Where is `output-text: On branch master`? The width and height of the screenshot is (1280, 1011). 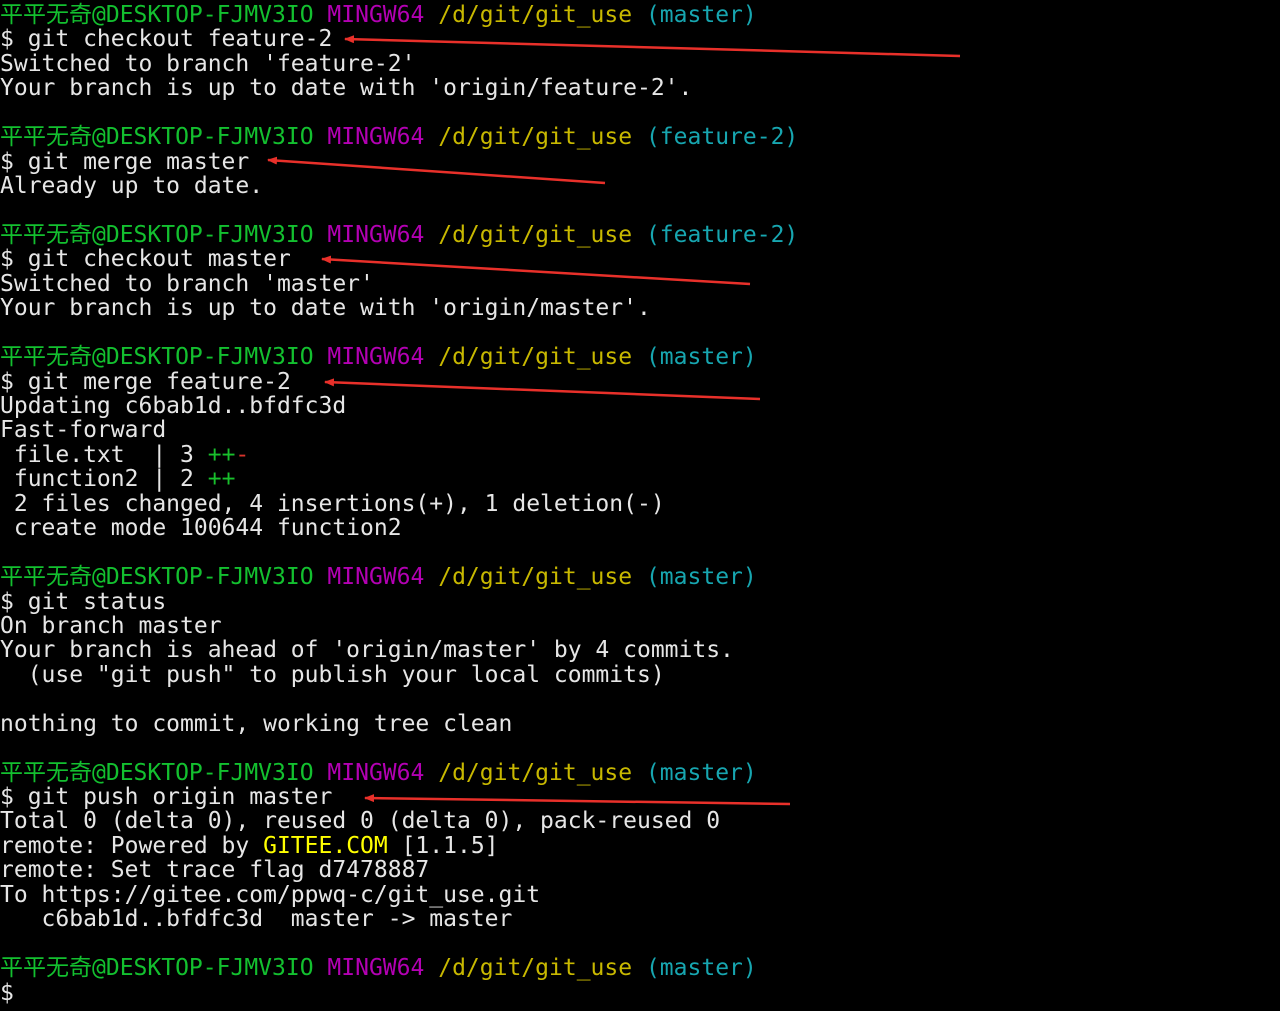 output-text: On branch master is located at coordinates (111, 625).